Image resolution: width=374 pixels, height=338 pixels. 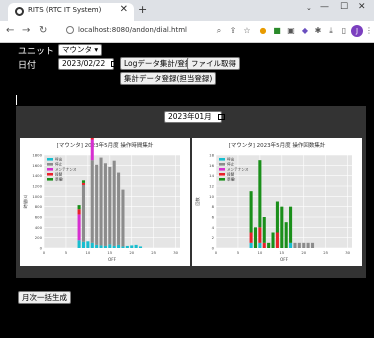 What do you see at coordinates (233, 31) in the screenshot?
I see `share-icon: ⇪` at bounding box center [233, 31].